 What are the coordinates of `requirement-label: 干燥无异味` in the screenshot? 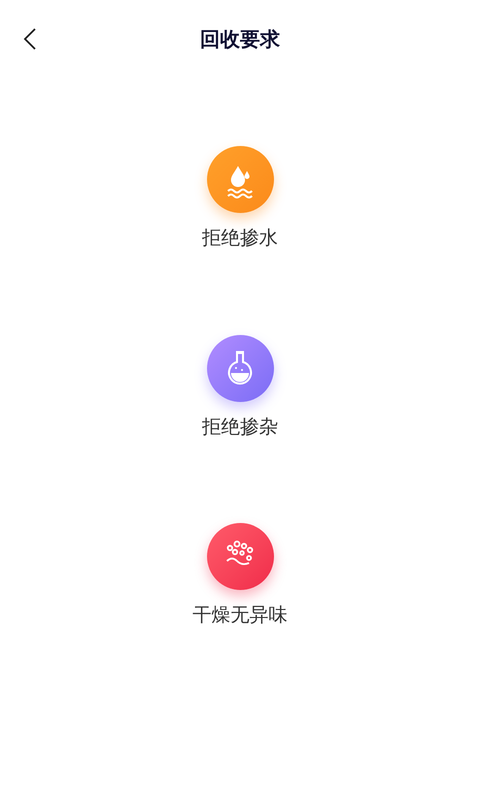 It's located at (240, 616).